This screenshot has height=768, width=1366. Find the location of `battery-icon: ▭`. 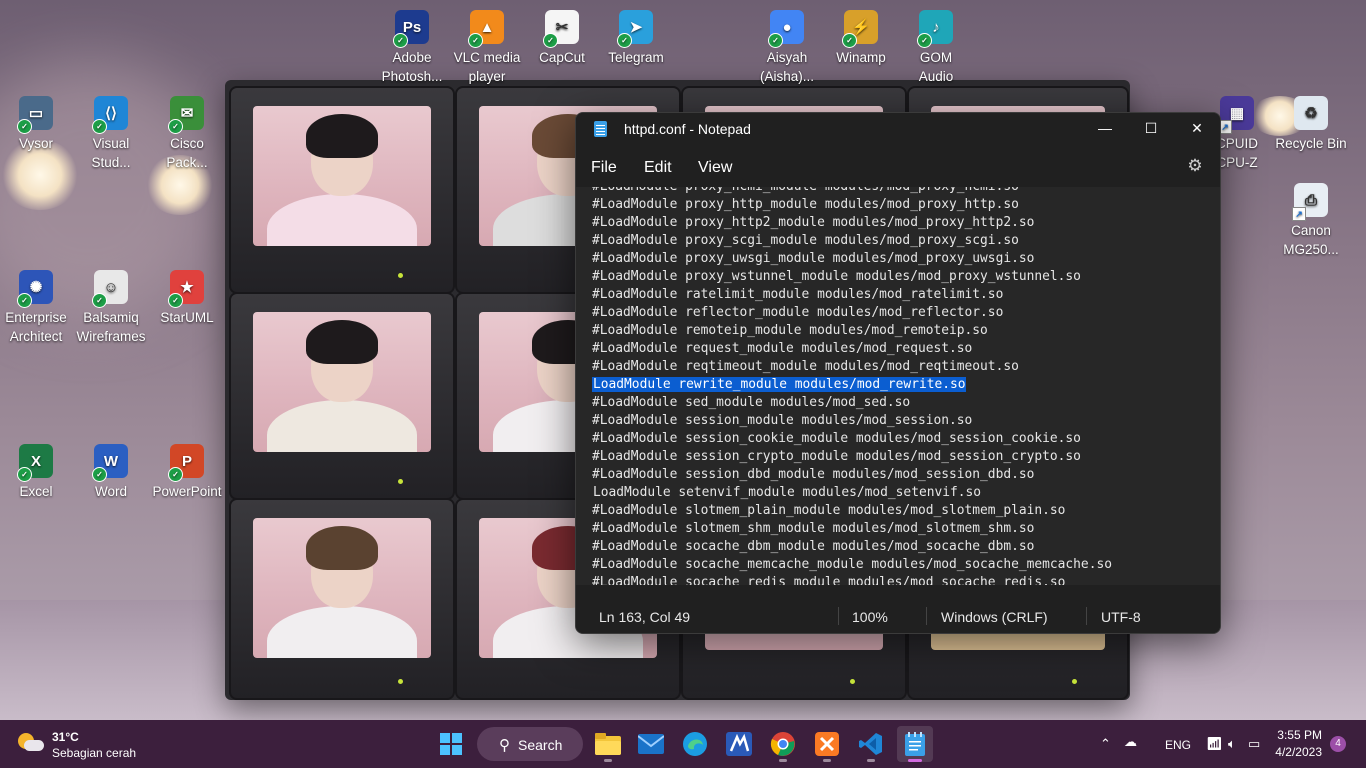

battery-icon: ▭ is located at coordinates (1254, 744).